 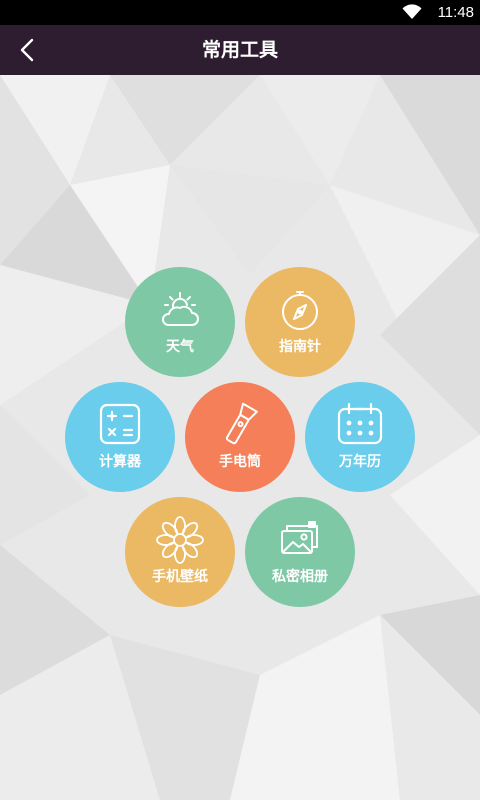 I want to click on wifi-icon, so click(x=412, y=12).